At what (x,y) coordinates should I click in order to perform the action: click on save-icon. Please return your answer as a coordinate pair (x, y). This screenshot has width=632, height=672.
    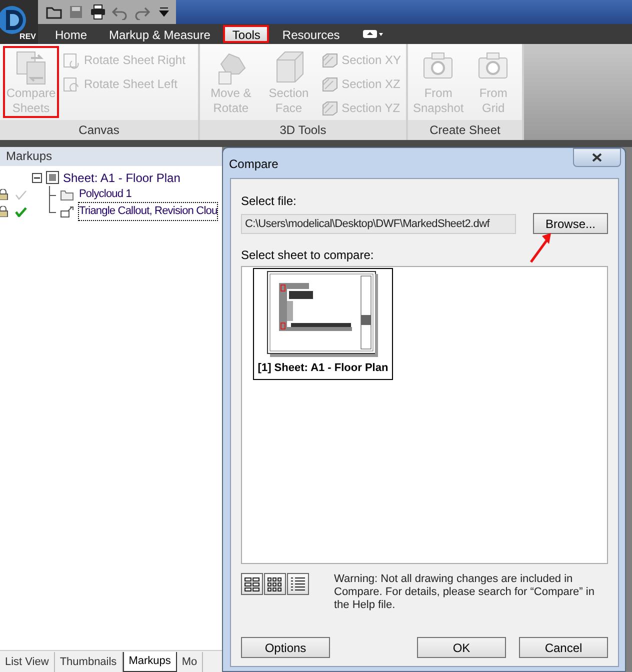
    Looking at the image, I should click on (76, 12).